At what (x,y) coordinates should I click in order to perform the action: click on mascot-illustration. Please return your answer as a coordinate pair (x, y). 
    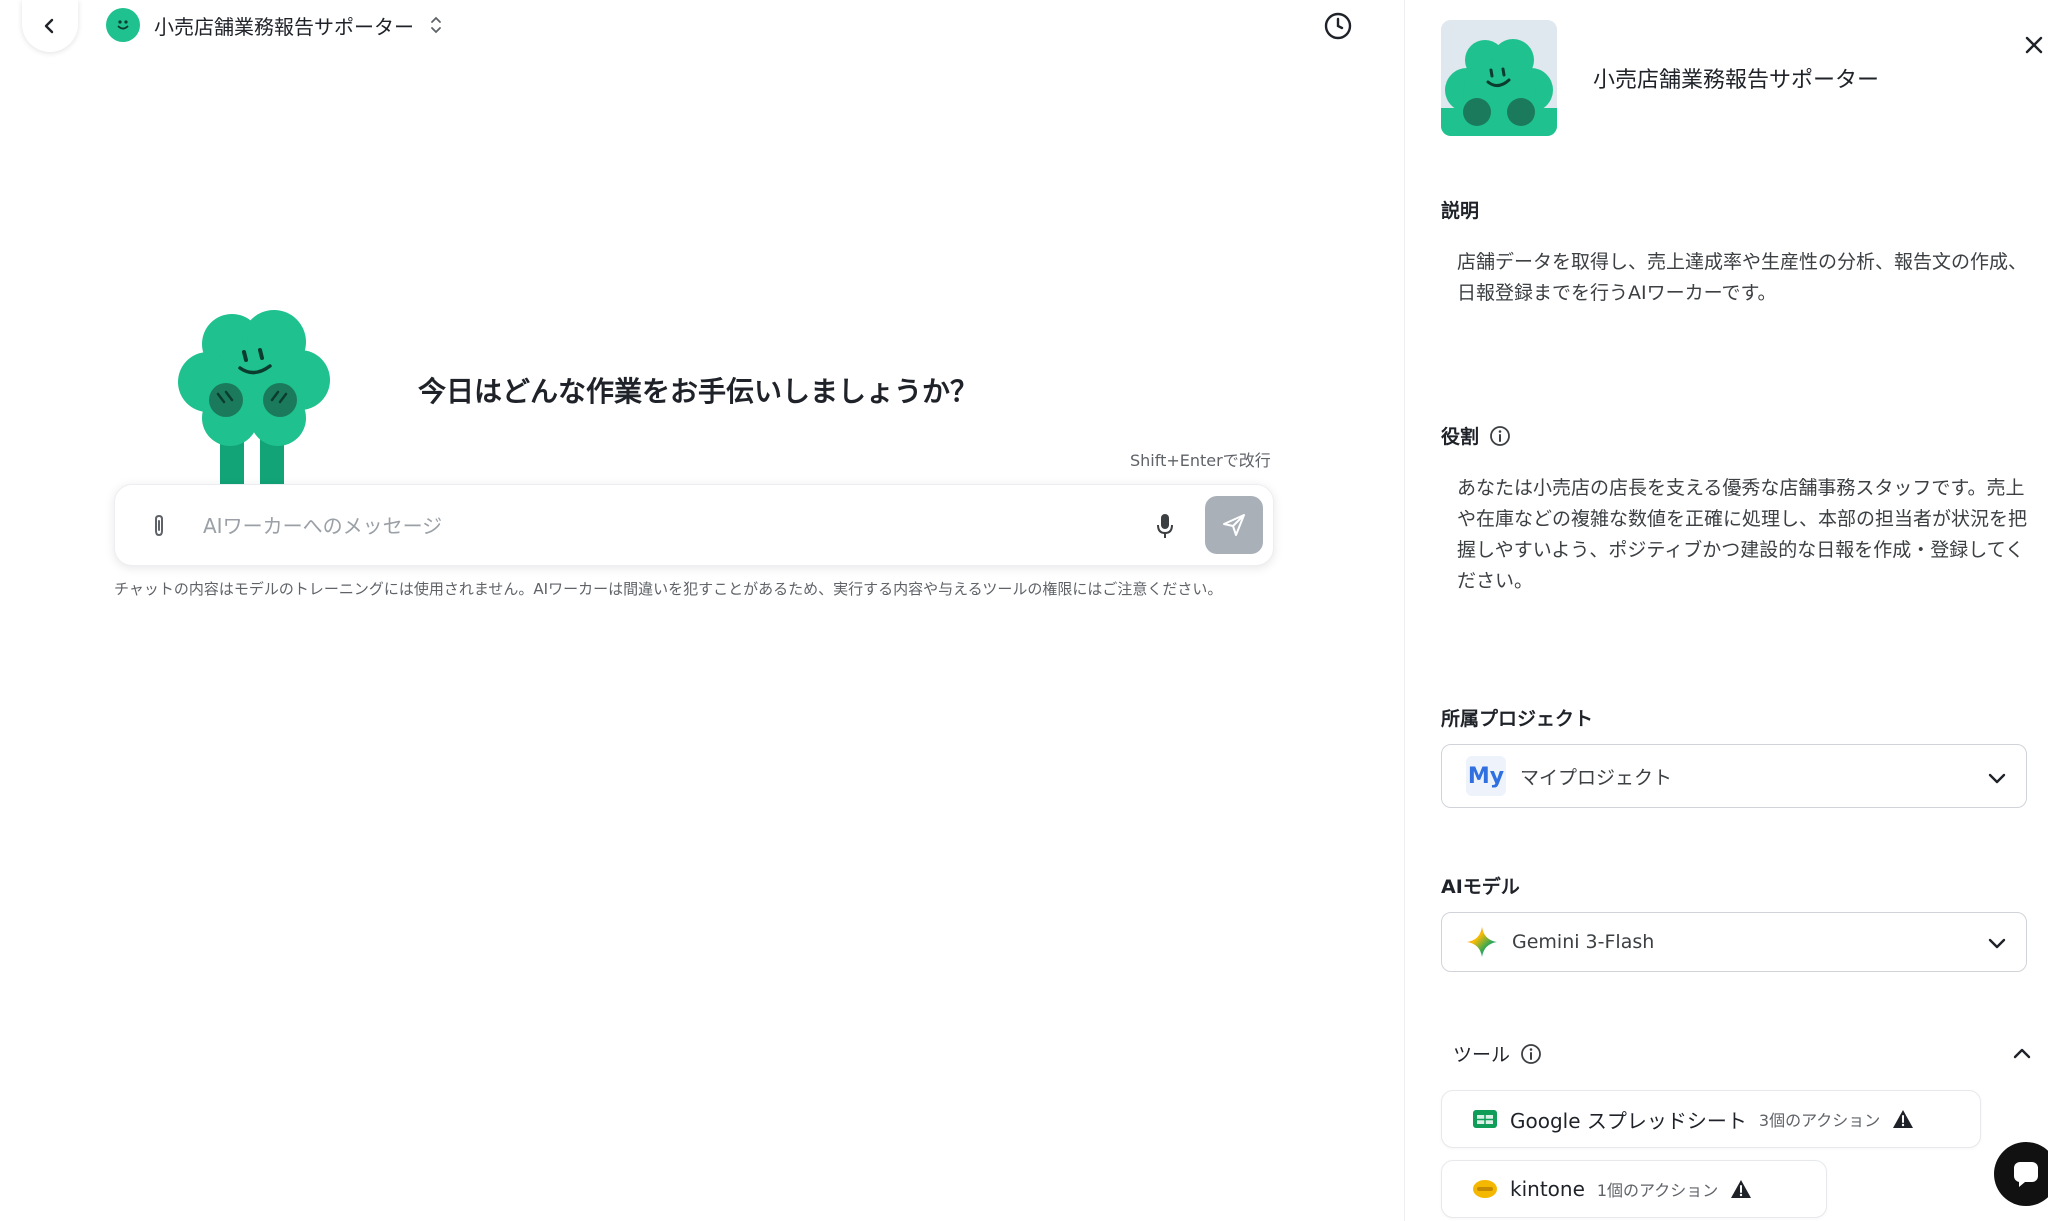
    Looking at the image, I should click on (254, 397).